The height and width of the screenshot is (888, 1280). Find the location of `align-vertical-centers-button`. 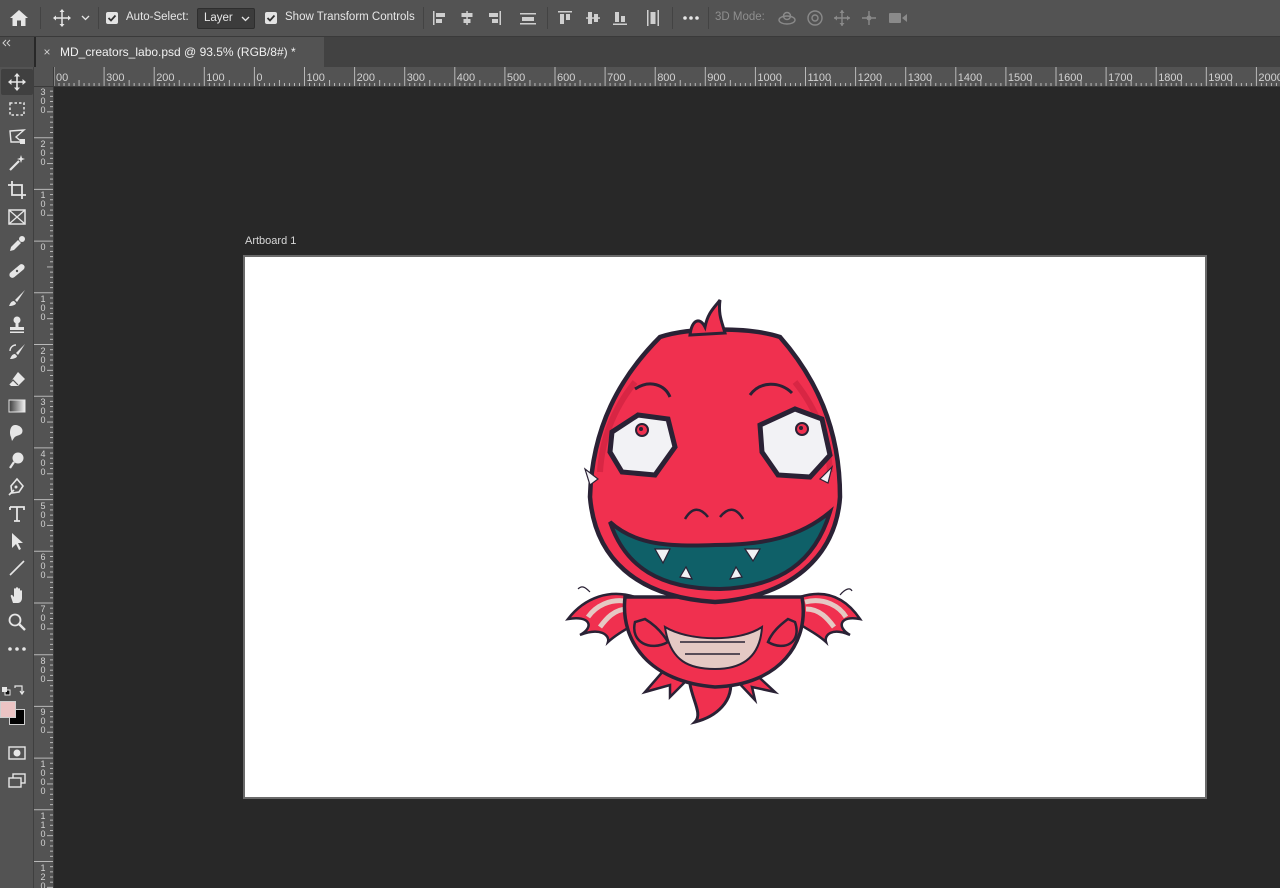

align-vertical-centers-button is located at coordinates (593, 18).